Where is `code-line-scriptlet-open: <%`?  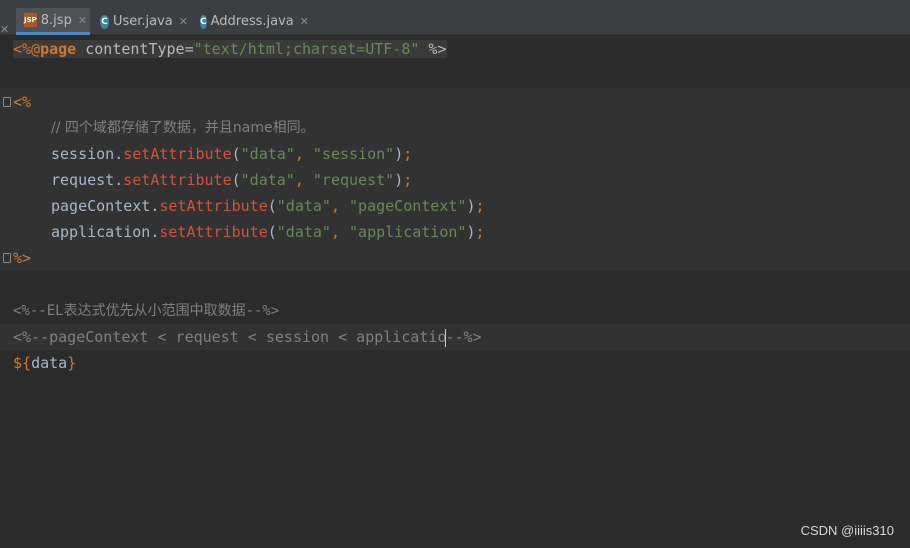
code-line-scriptlet-open: <% is located at coordinates (22, 102).